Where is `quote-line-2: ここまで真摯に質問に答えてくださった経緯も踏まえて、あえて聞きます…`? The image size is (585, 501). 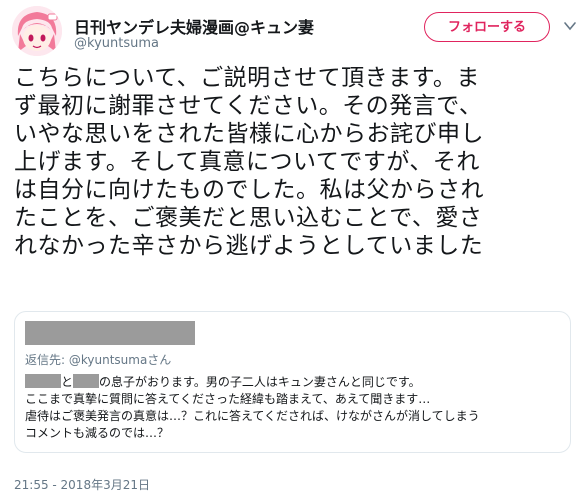 quote-line-2: ここまで真摯に質問に答えてくださった経緯も踏まえて、あえて聞きます… is located at coordinates (228, 399).